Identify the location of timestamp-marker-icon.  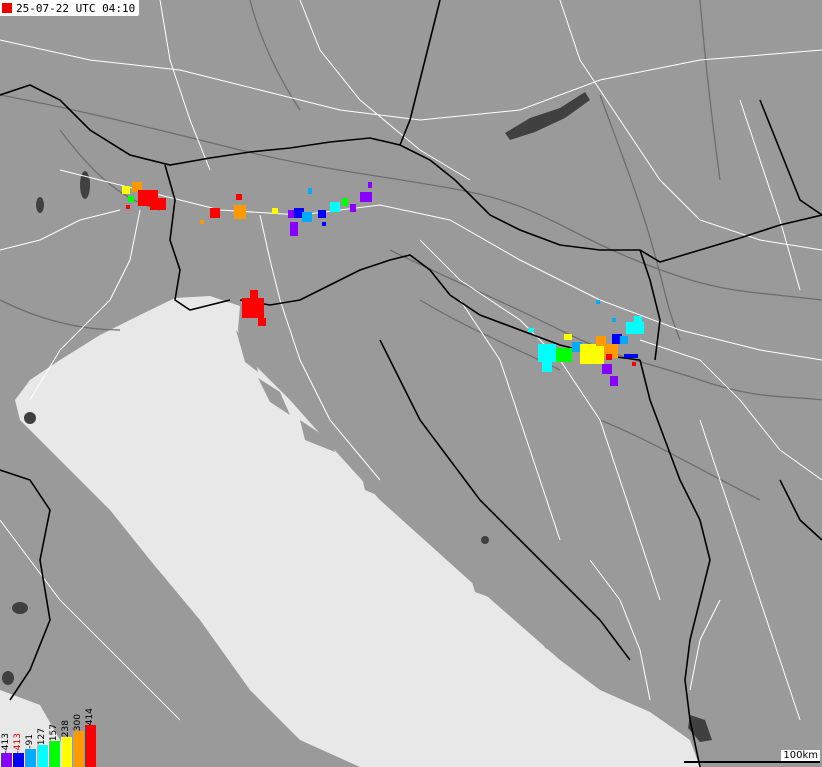
(7, 8).